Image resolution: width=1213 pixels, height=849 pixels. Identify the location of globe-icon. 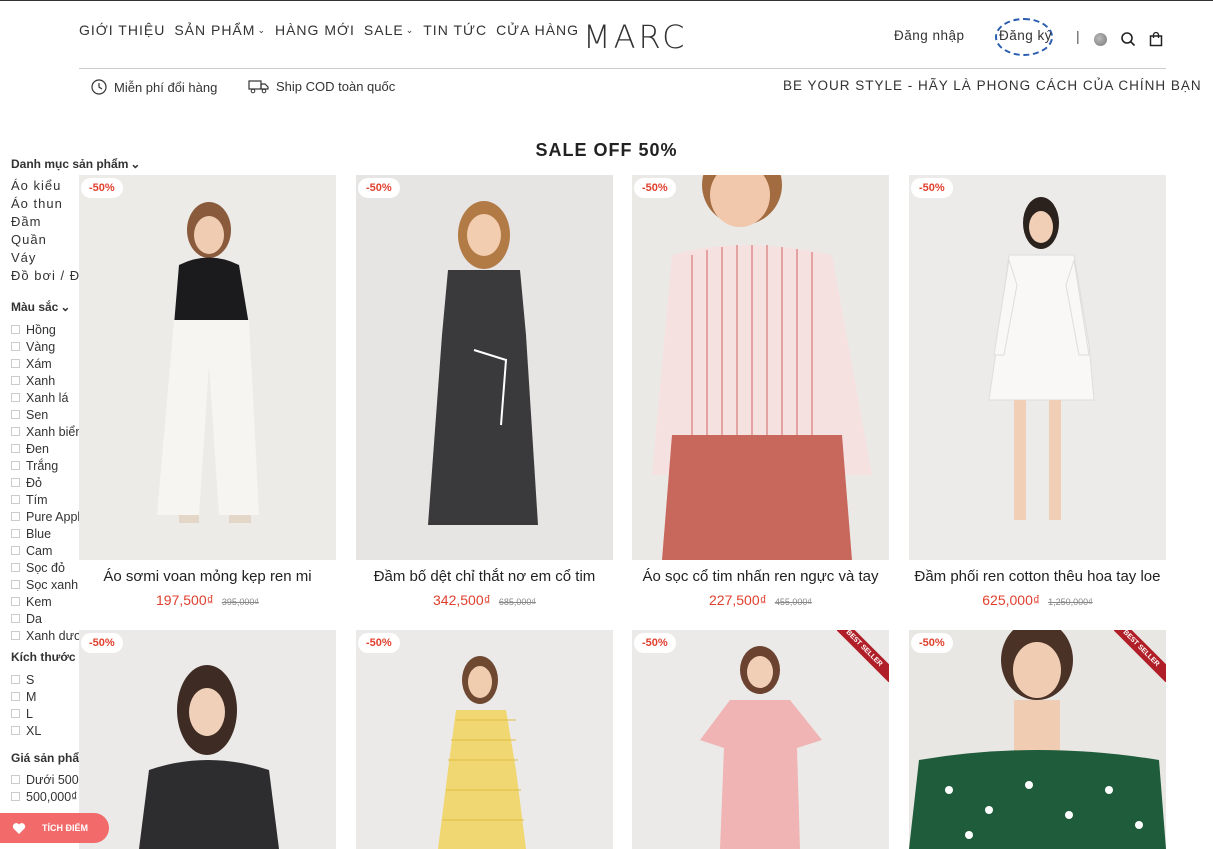
(1100, 39).